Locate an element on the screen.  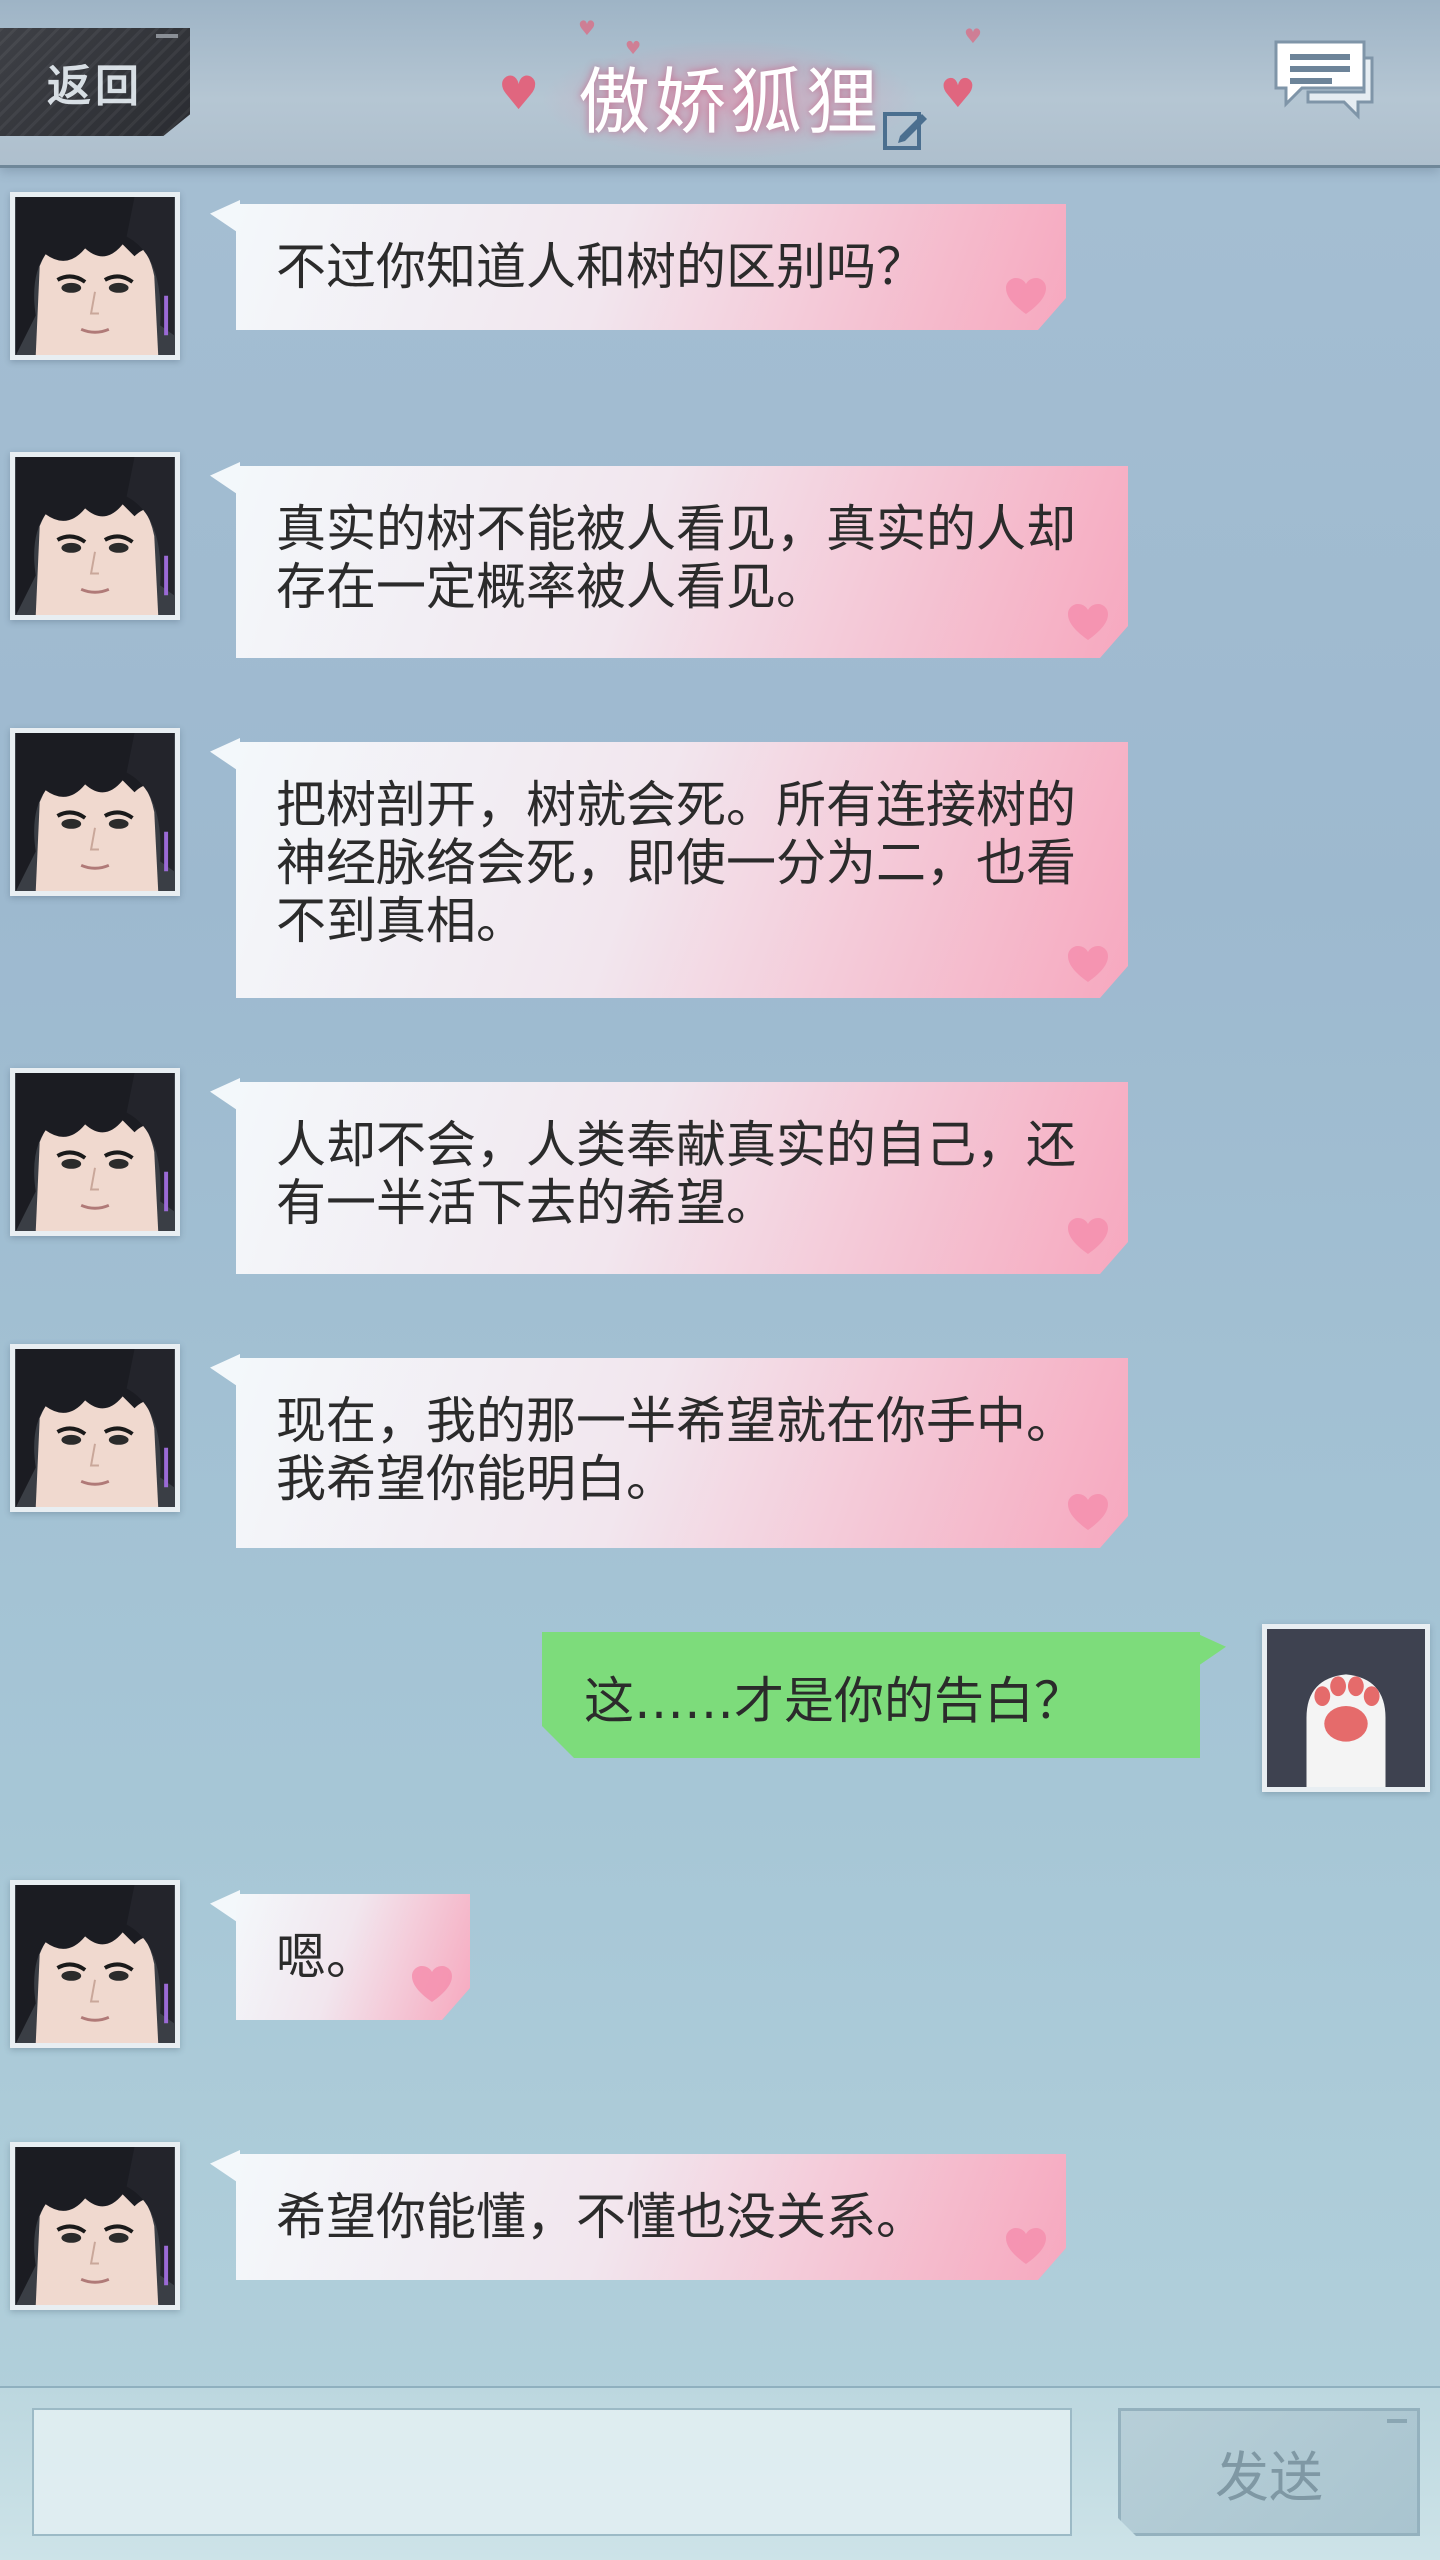
message-text: 真实的树不能被人看见，真实的人却存在一定概率被人看见。 is located at coordinates (676, 558).